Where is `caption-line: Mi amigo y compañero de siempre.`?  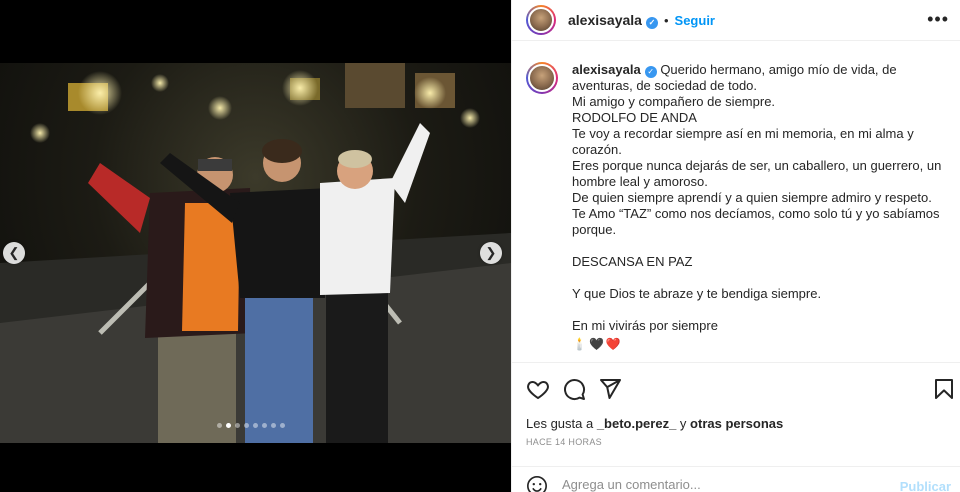 caption-line: Mi amigo y compañero de siempre. is located at coordinates (674, 101).